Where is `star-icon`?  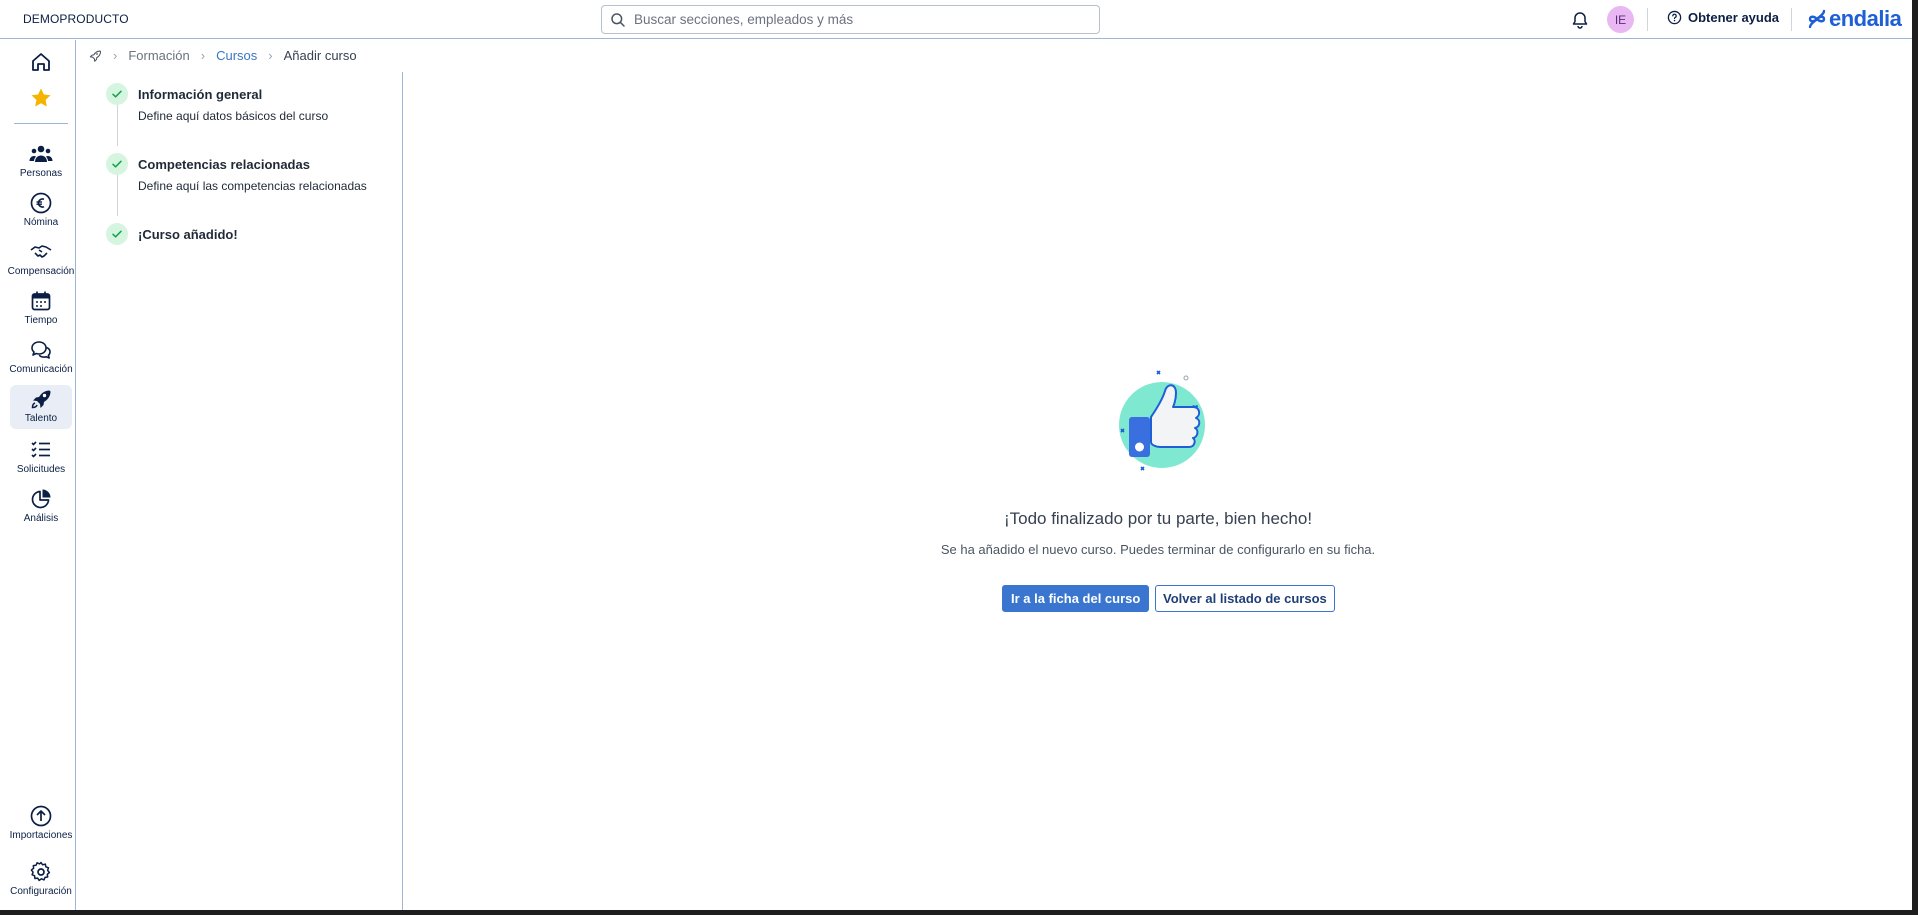
star-icon is located at coordinates (41, 97).